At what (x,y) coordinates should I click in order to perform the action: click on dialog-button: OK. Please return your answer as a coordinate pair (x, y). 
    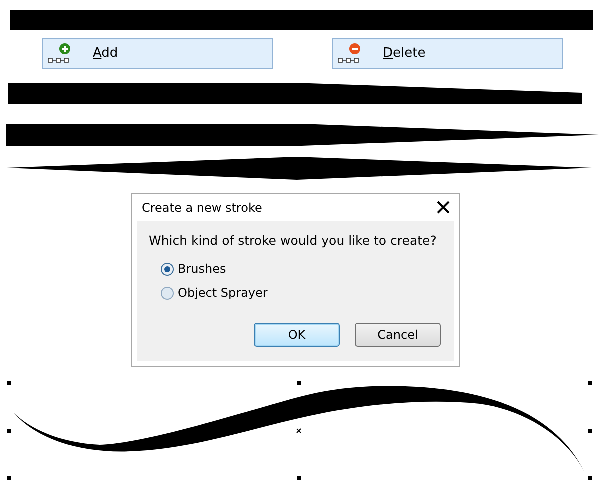
    Looking at the image, I should click on (297, 335).